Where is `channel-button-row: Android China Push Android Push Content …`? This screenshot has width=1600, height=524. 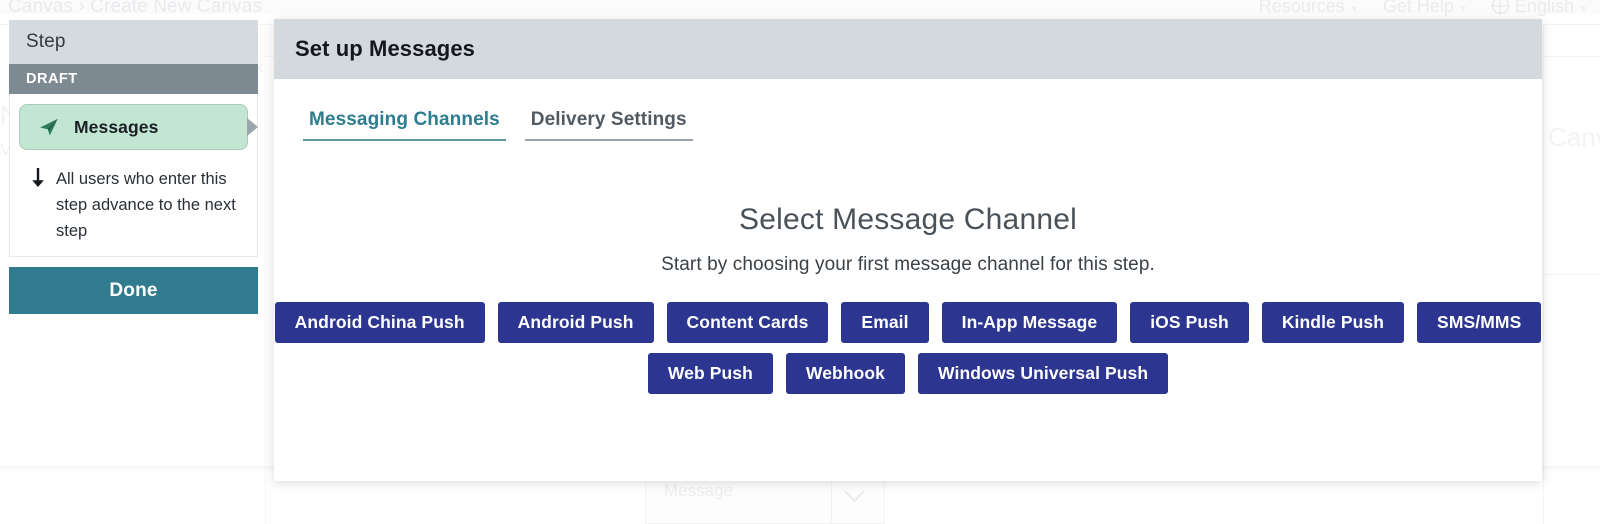
channel-button-row: Android China Push Android Push Content … is located at coordinates (908, 322).